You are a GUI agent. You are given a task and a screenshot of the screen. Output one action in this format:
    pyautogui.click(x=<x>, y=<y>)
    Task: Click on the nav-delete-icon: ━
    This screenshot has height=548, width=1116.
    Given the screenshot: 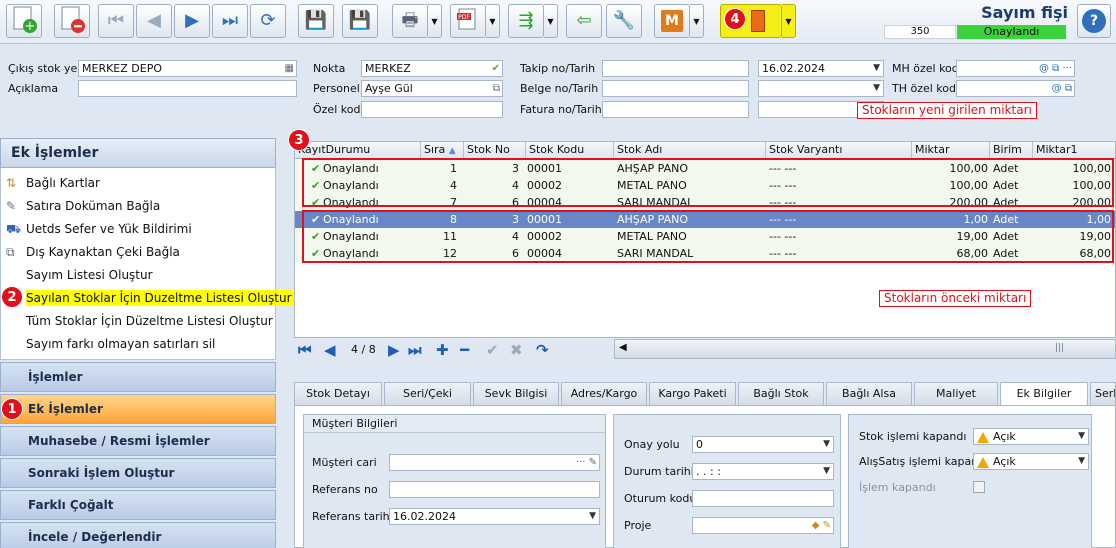 What is the action you would take?
    pyautogui.click(x=464, y=350)
    